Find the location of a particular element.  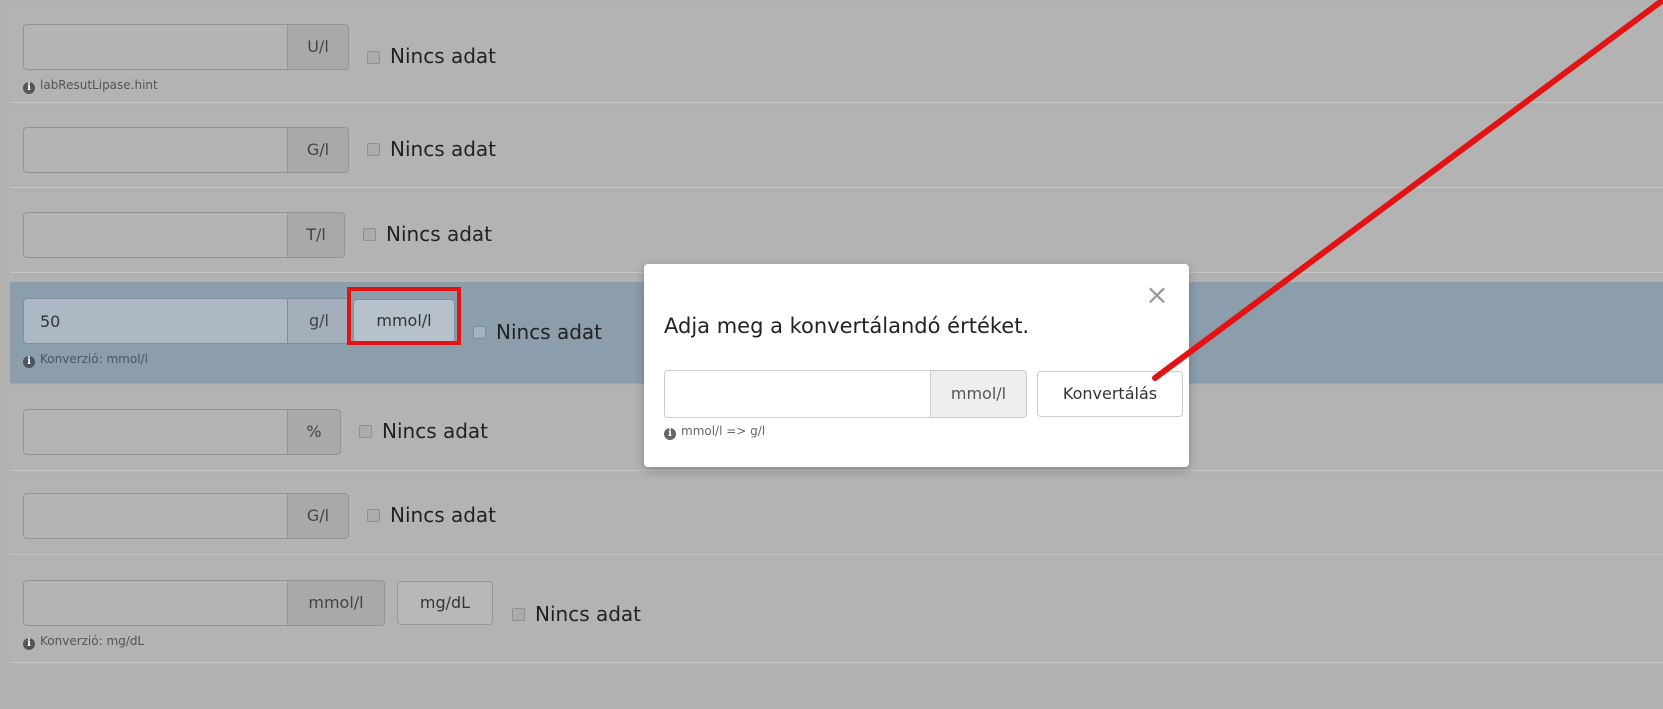

lab-row-6: G/l Nincs adat is located at coordinates (836, 516).